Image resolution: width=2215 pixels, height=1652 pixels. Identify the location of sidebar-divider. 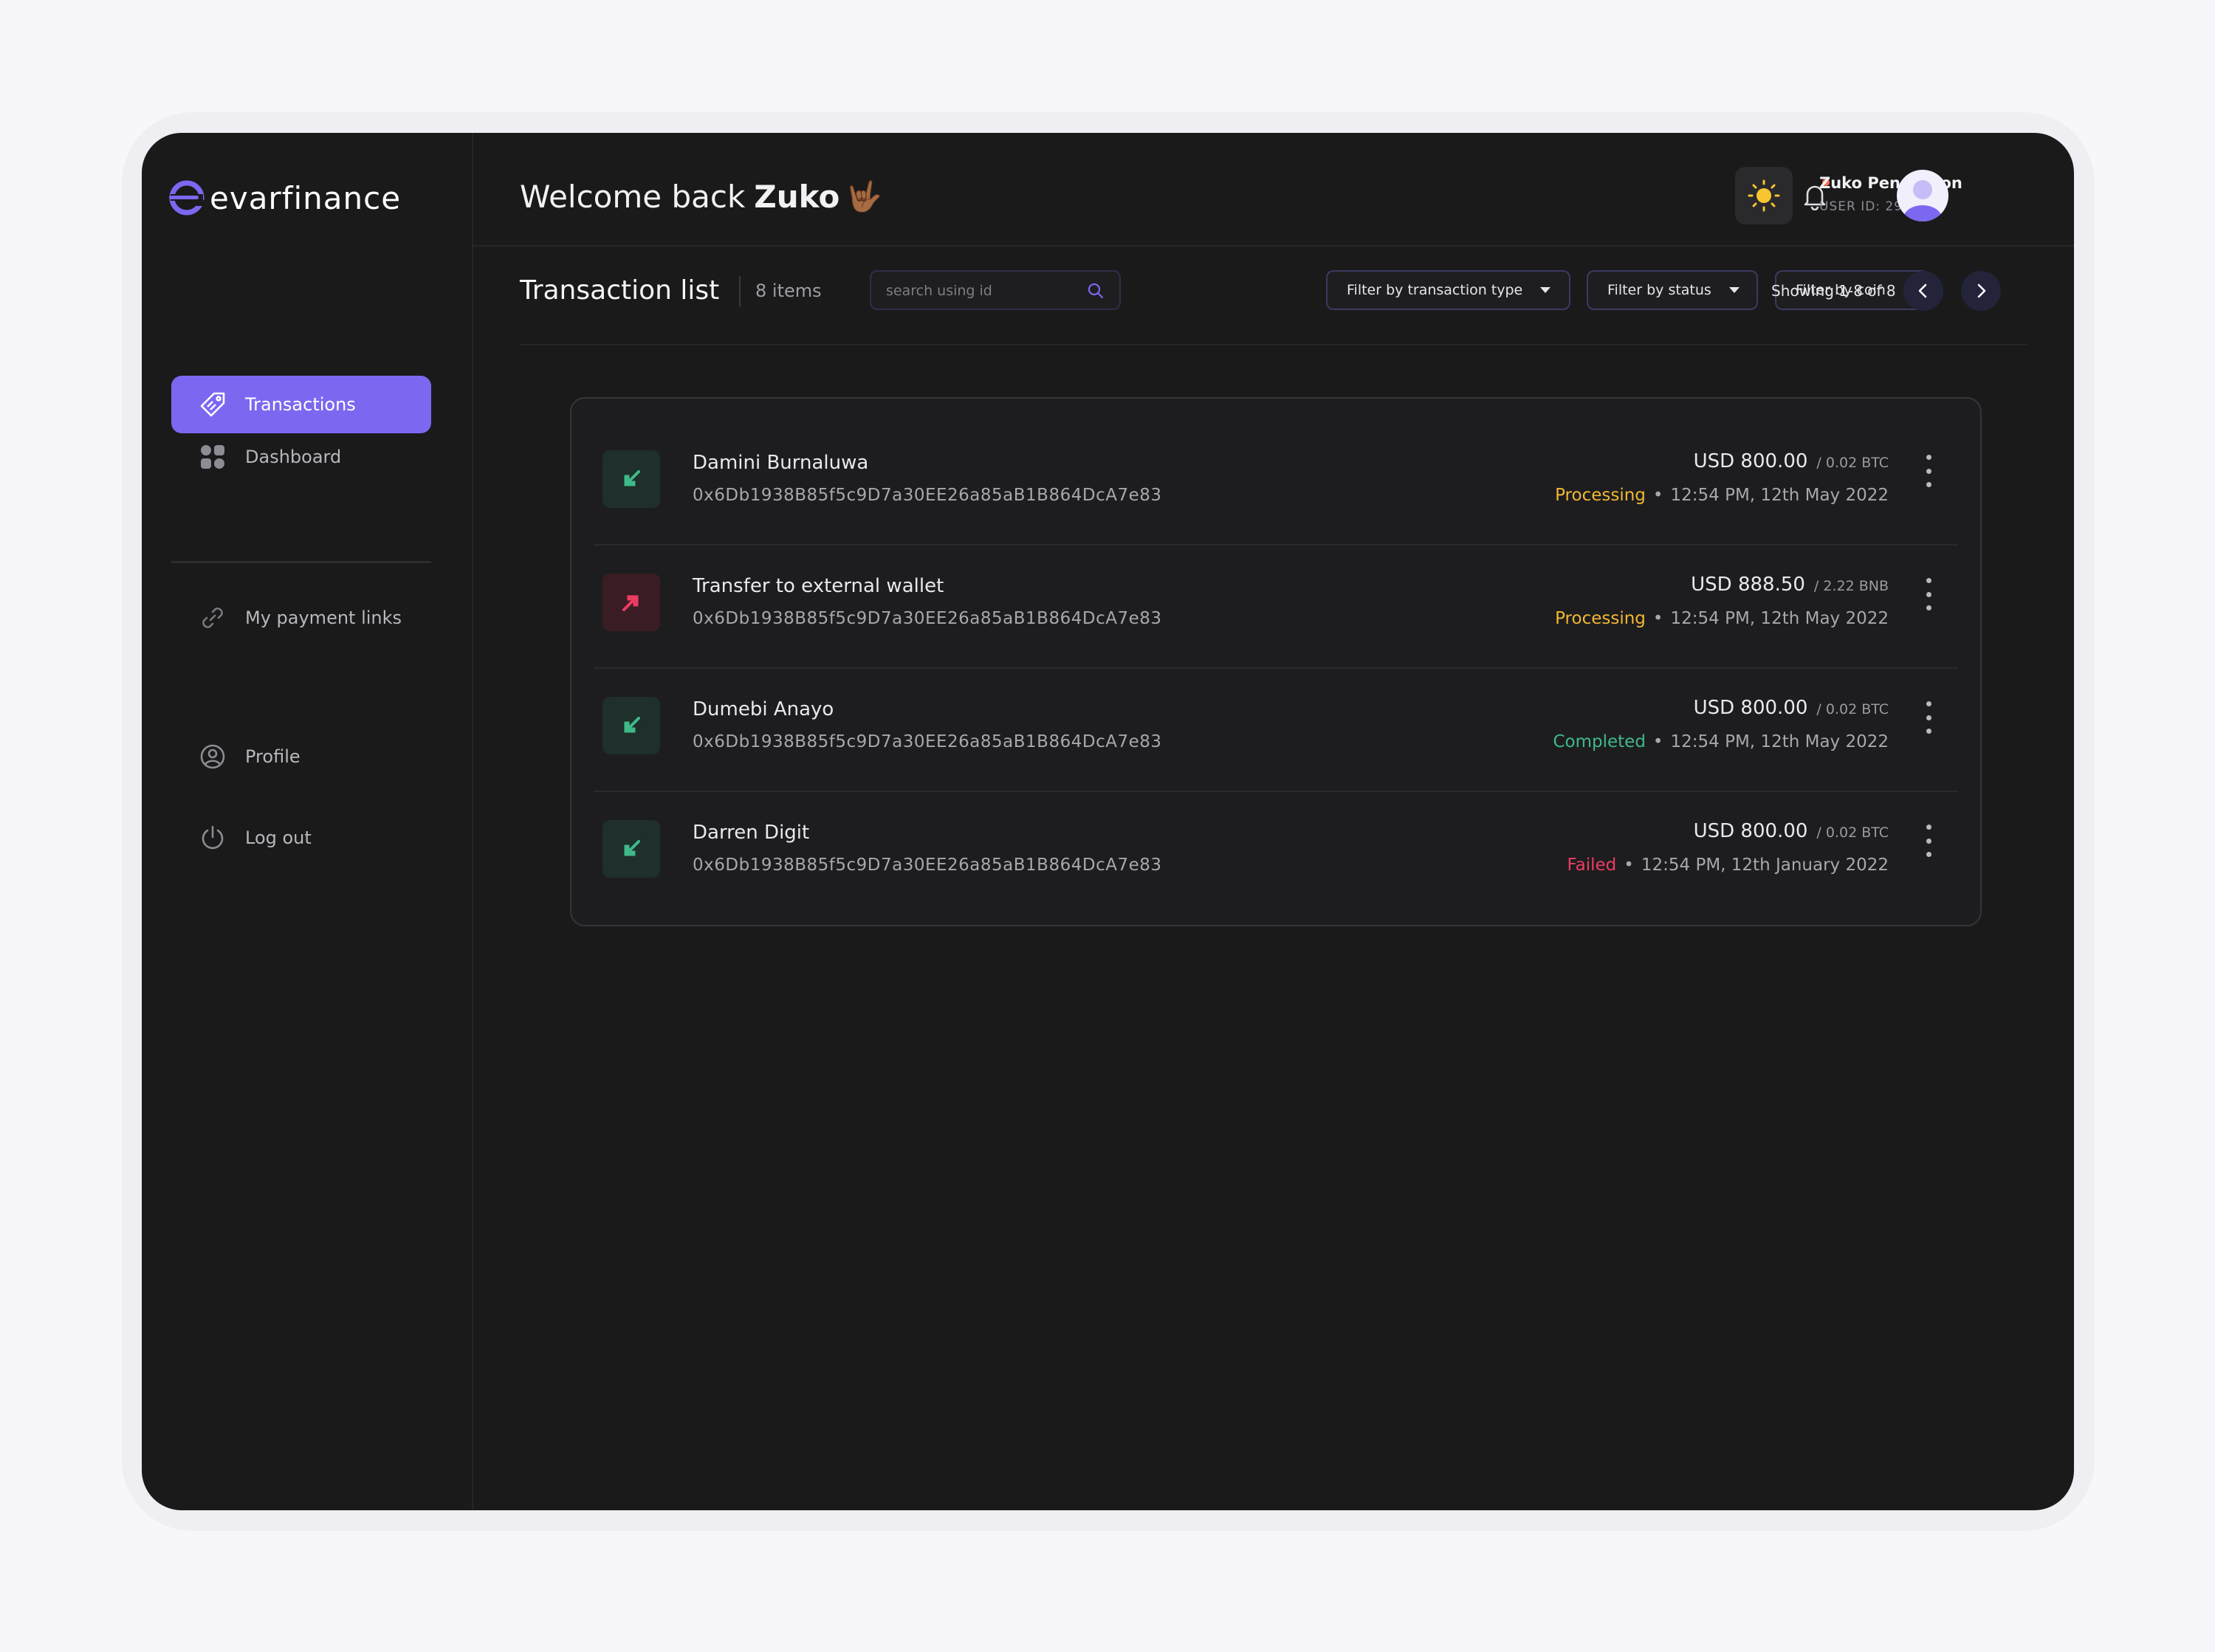
(301, 562).